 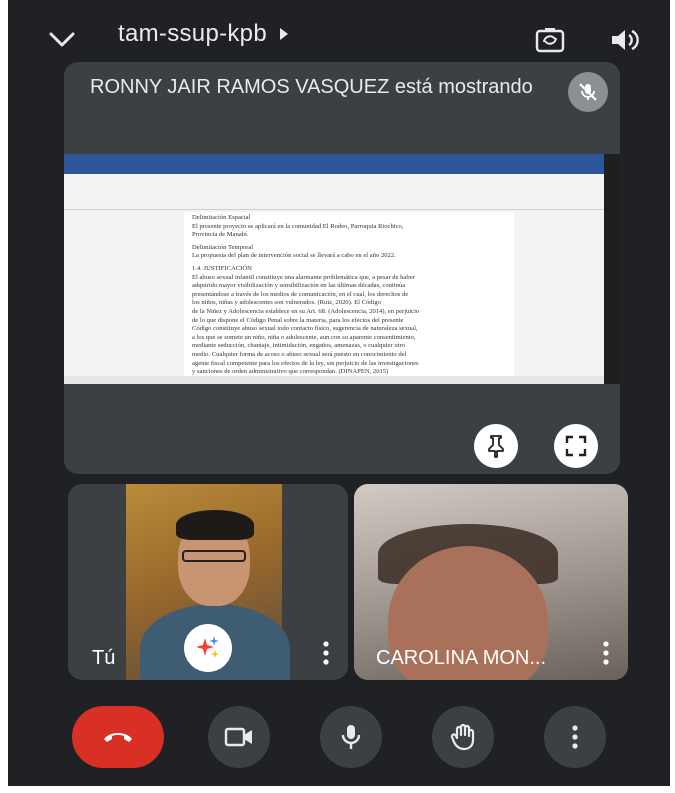 I want to click on hang-up-icon, so click(x=118, y=737).